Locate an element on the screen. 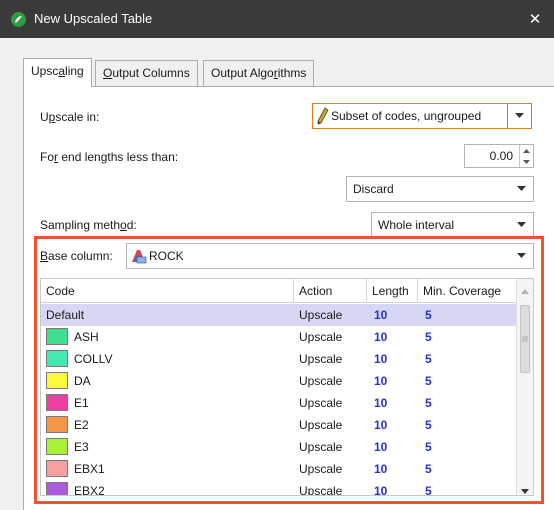 The image size is (554, 510). code-cell: COLLV is located at coordinates (93, 359).